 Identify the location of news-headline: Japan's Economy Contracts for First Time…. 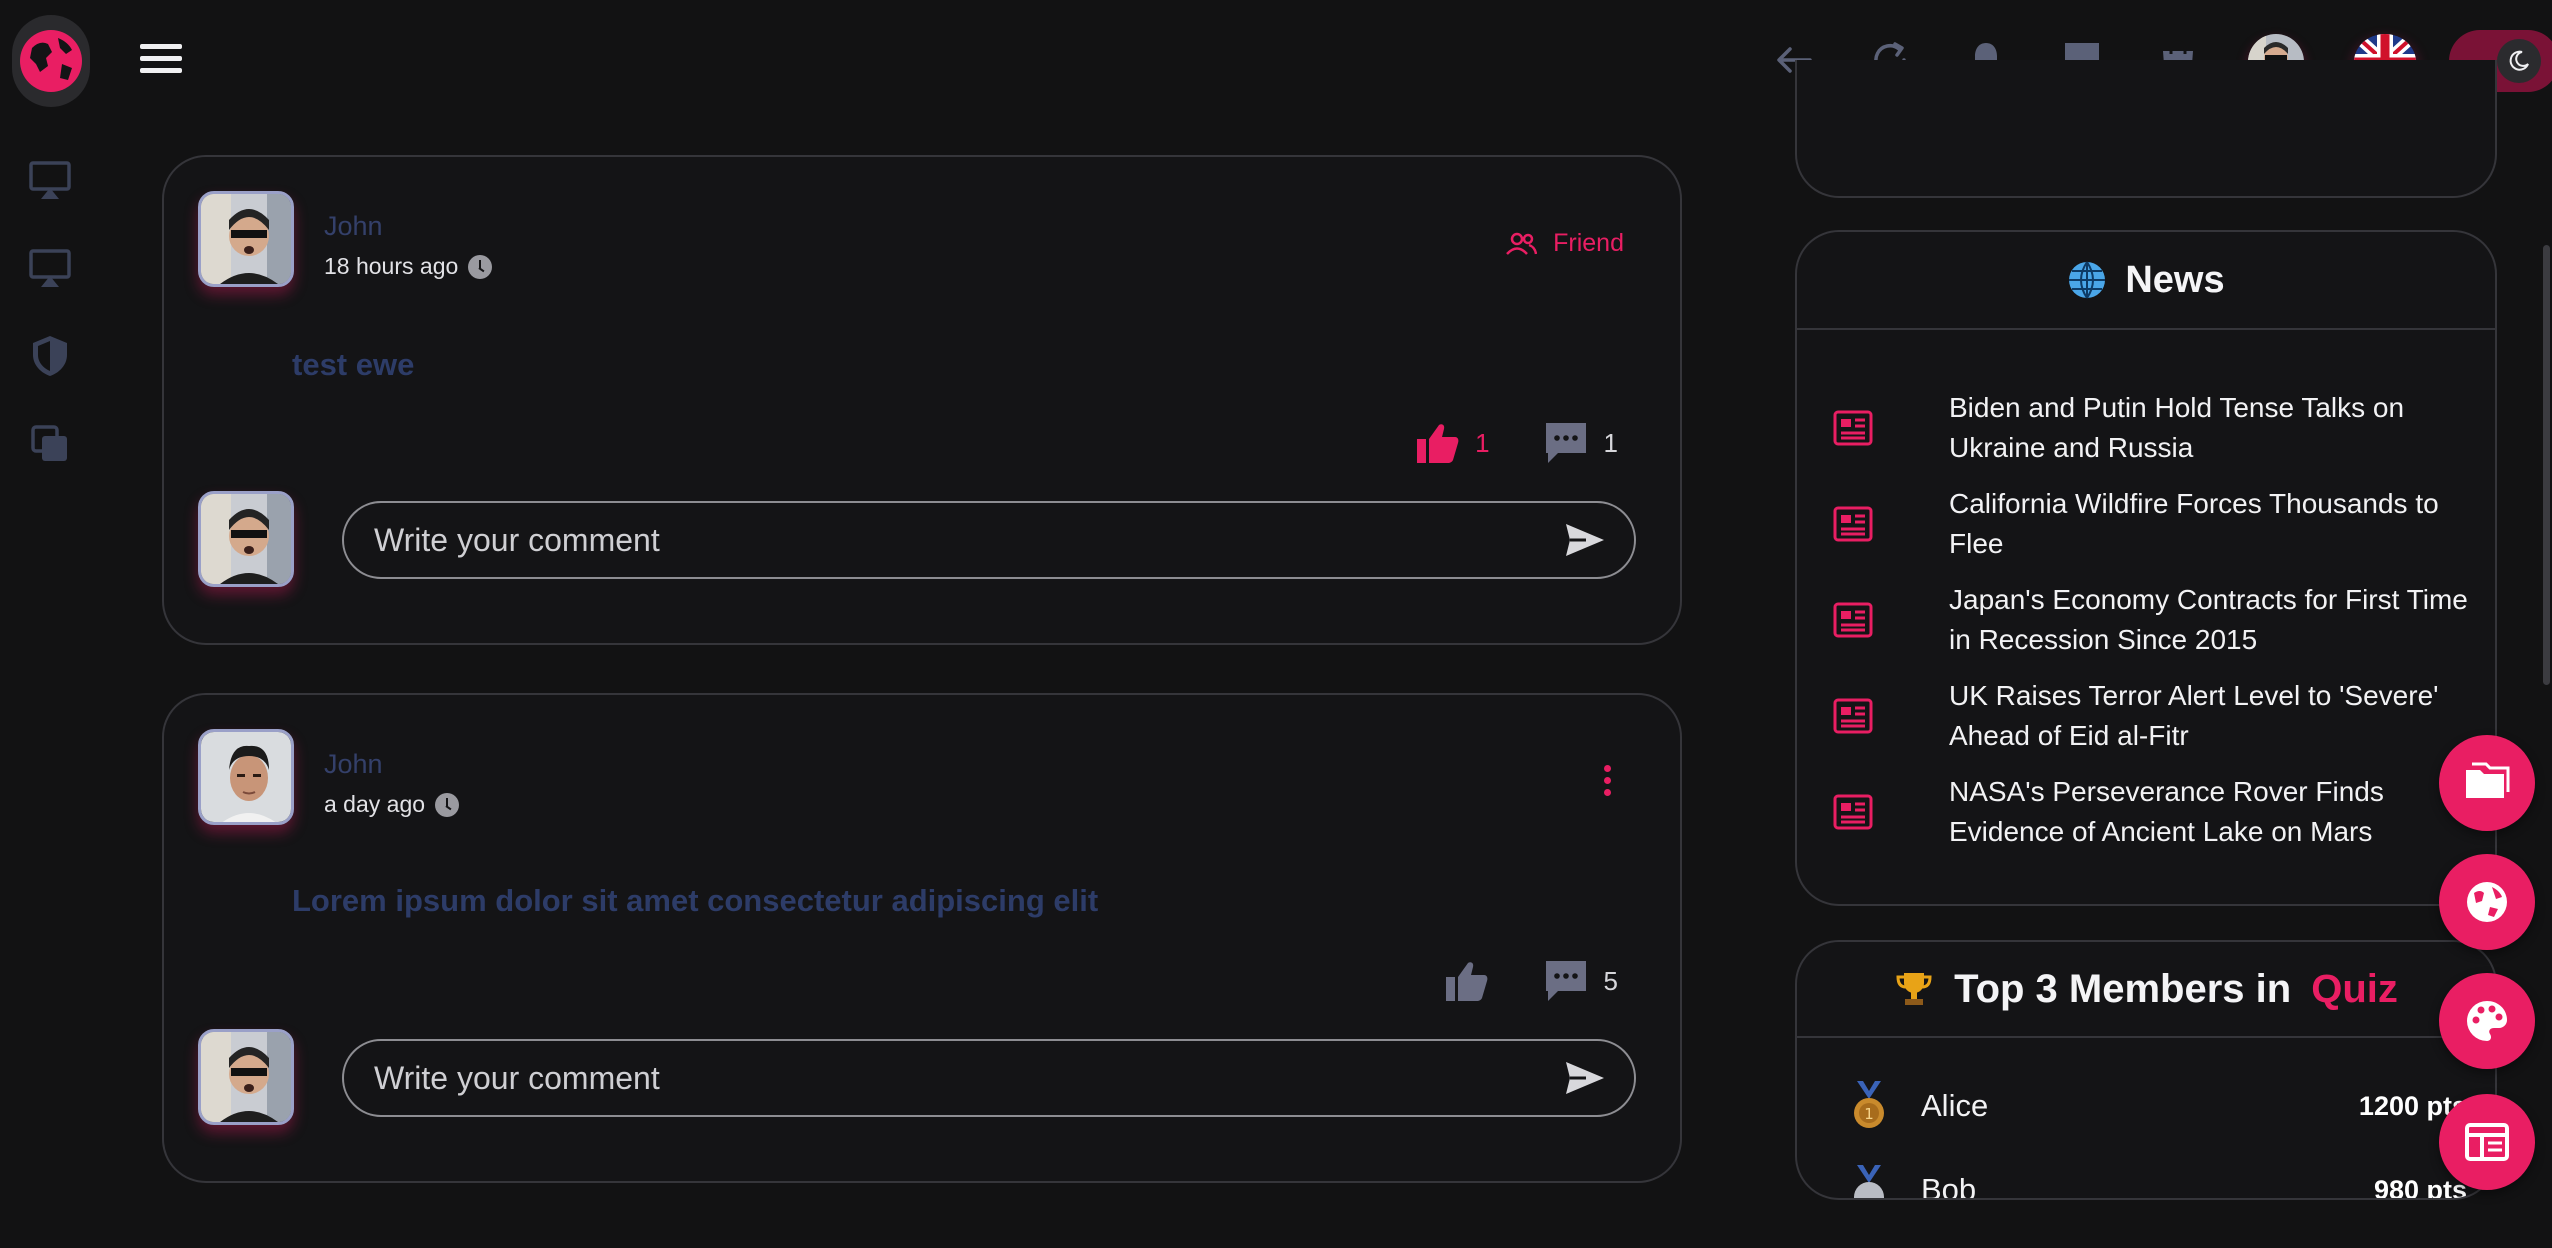
(2208, 619).